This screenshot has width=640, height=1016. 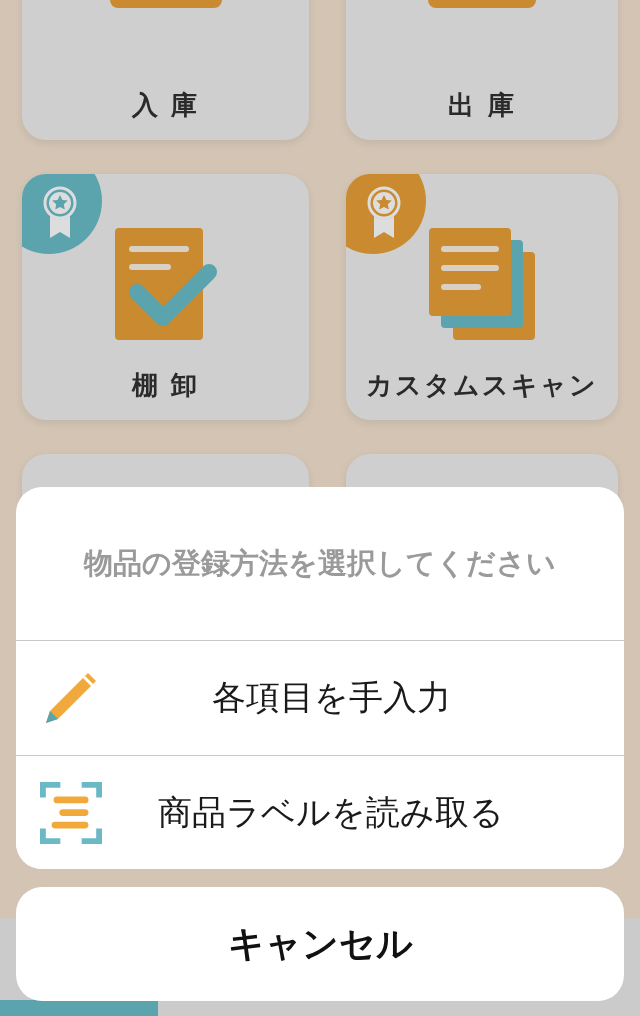 I want to click on documents-icon, so click(x=482, y=284).